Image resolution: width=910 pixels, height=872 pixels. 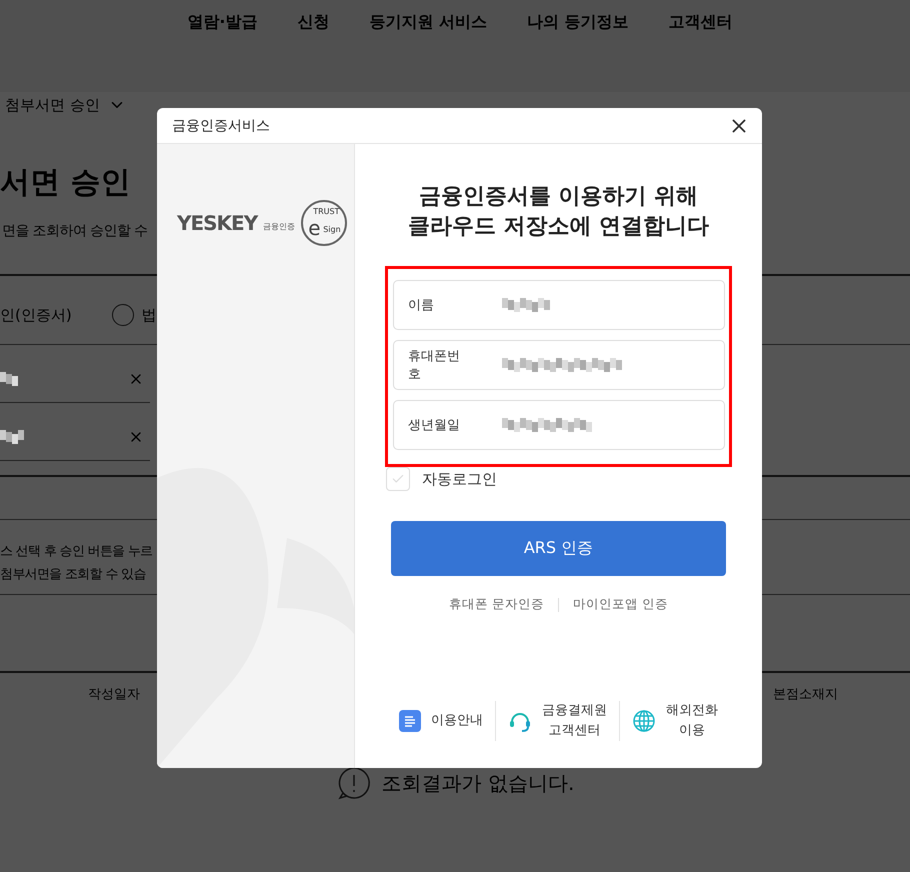 I want to click on dialog-heading: 금융인증서를 이용하기 위해, so click(x=558, y=197).